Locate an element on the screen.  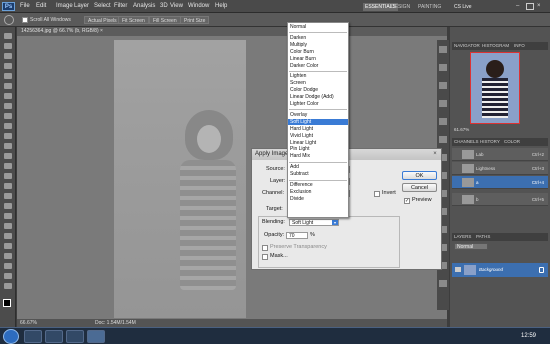
blend-mode-option: Linear Dodge (Add) is located at coordinates (318, 97).